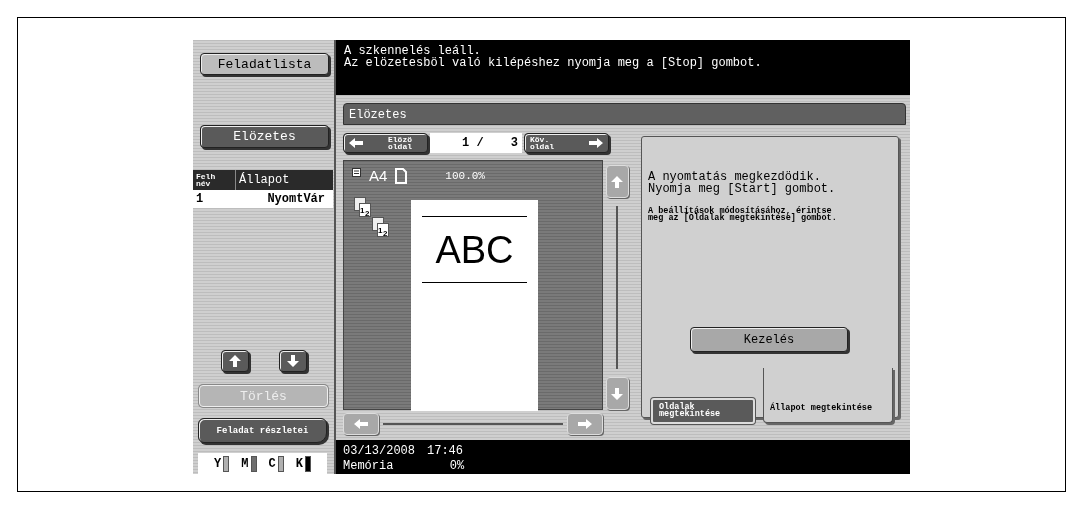  Describe the element at coordinates (553, 63) in the screenshot. I see `message-text: Az elözetesböl való kilépéshez nyomja meg a [Stop] gombot.` at that location.